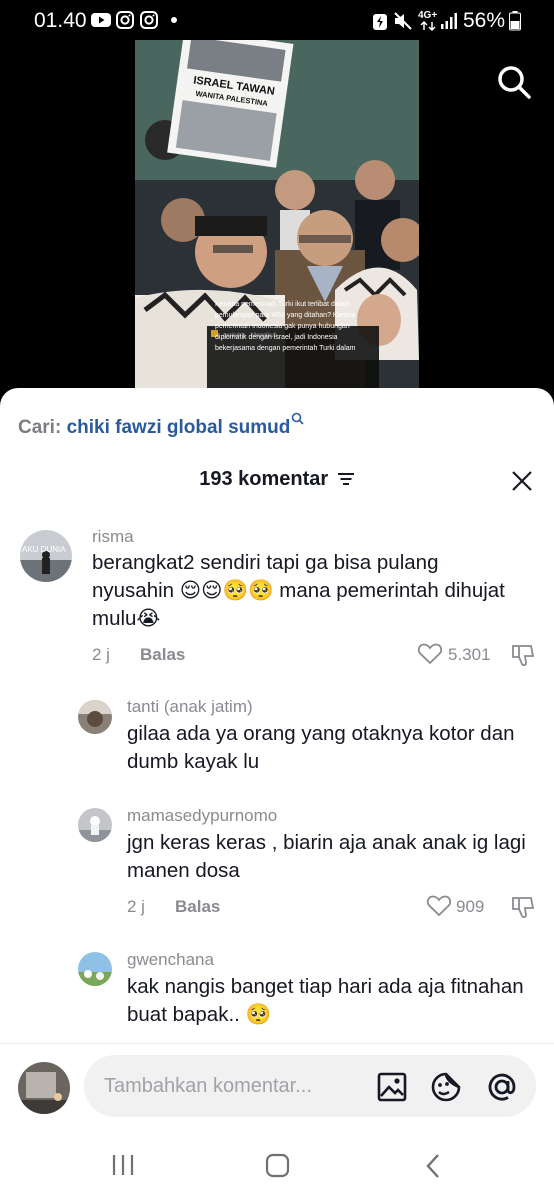 This screenshot has width=554, height=1200. Describe the element at coordinates (392, 1087) in the screenshot. I see `image-icon` at that location.